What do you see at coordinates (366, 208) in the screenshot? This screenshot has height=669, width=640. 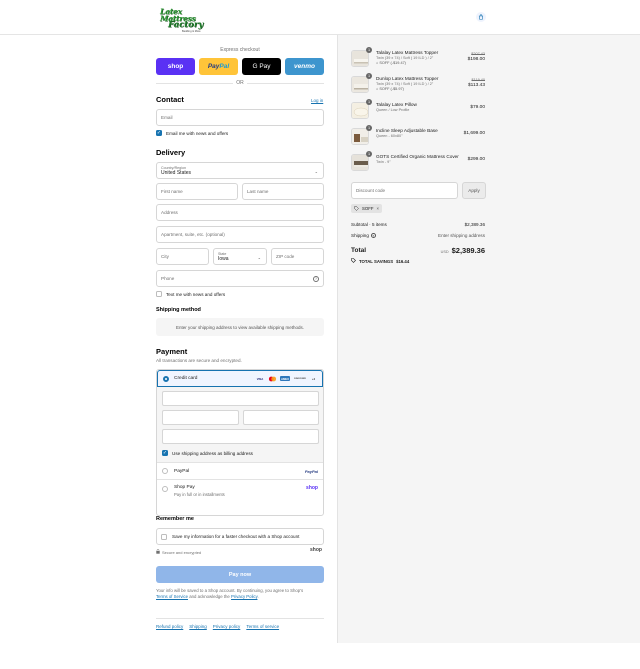 I see `discount-tag: SOFF ×` at bounding box center [366, 208].